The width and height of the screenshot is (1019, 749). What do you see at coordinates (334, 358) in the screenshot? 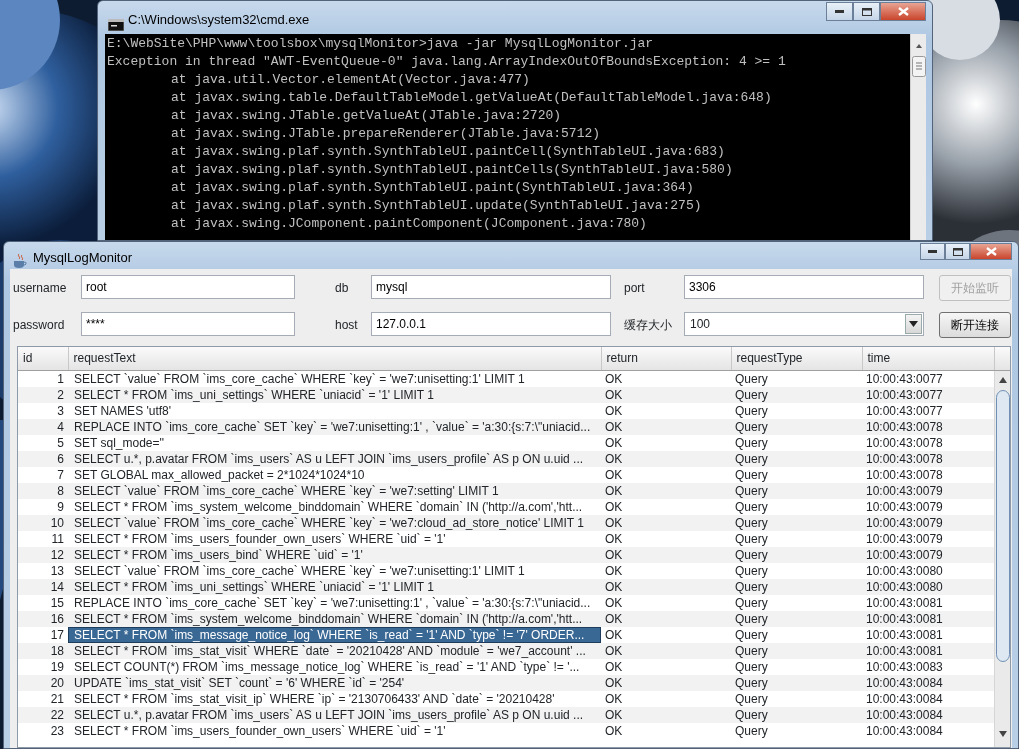
I see `column-header: requestText` at bounding box center [334, 358].